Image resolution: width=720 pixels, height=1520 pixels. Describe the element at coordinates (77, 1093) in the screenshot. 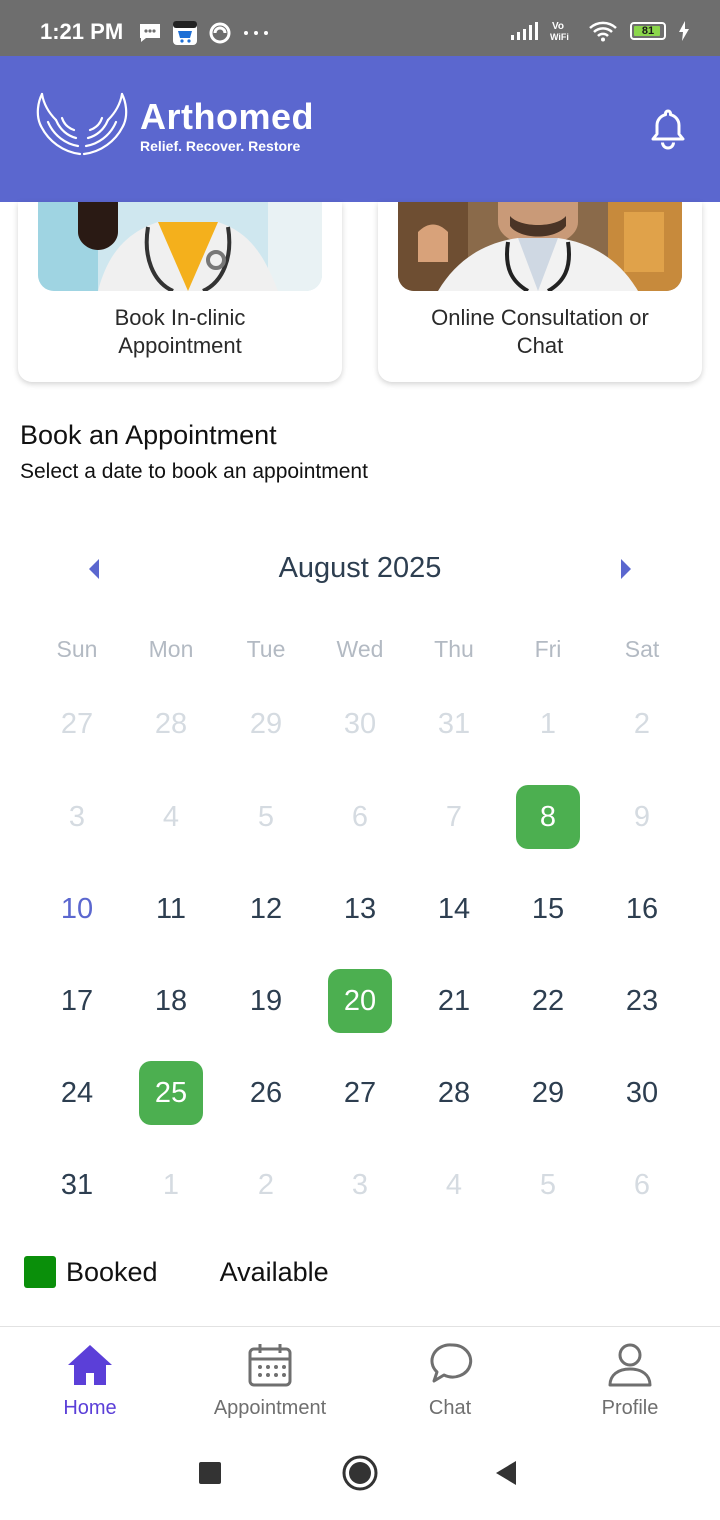

I see `calendar-day: 24` at that location.